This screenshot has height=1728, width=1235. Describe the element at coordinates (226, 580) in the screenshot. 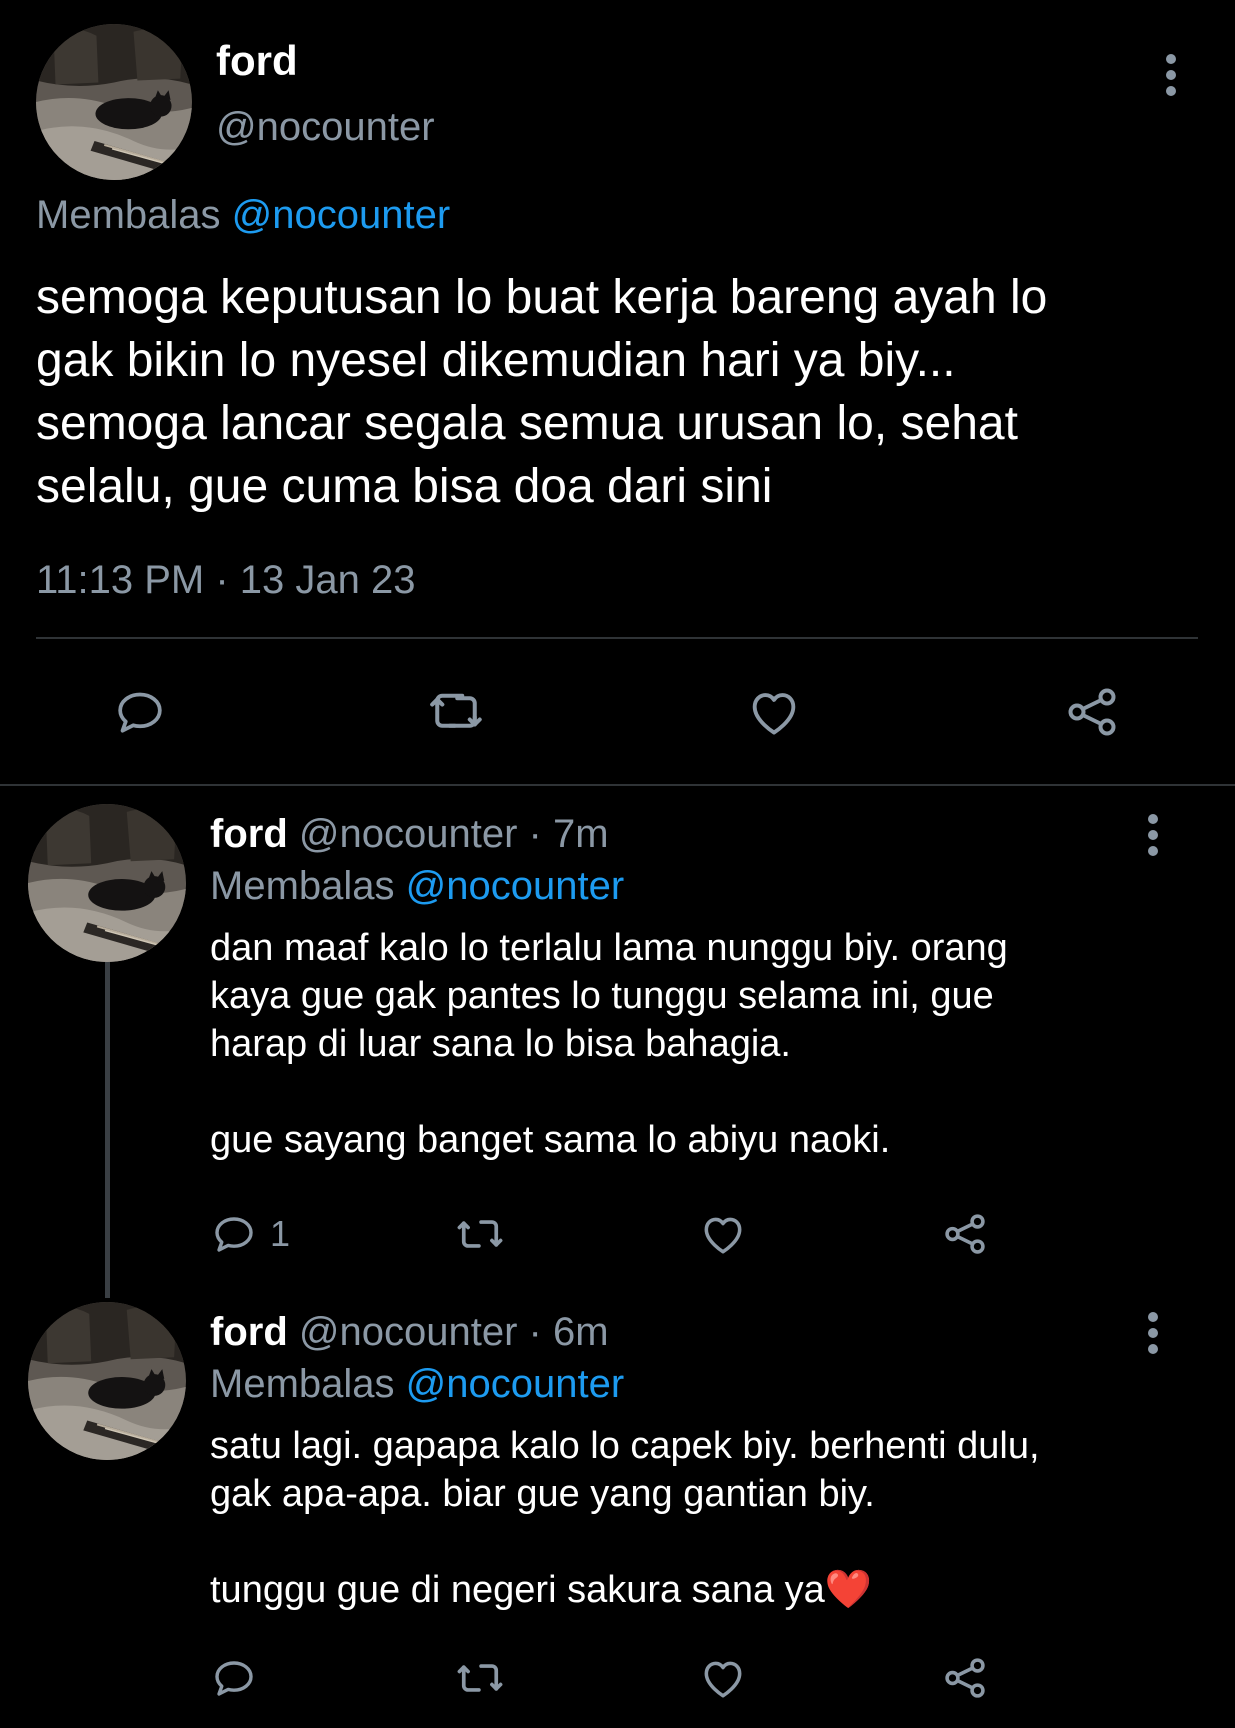

I see `tweet-timestamp: 11:13 PM · 13 Jan 23` at that location.